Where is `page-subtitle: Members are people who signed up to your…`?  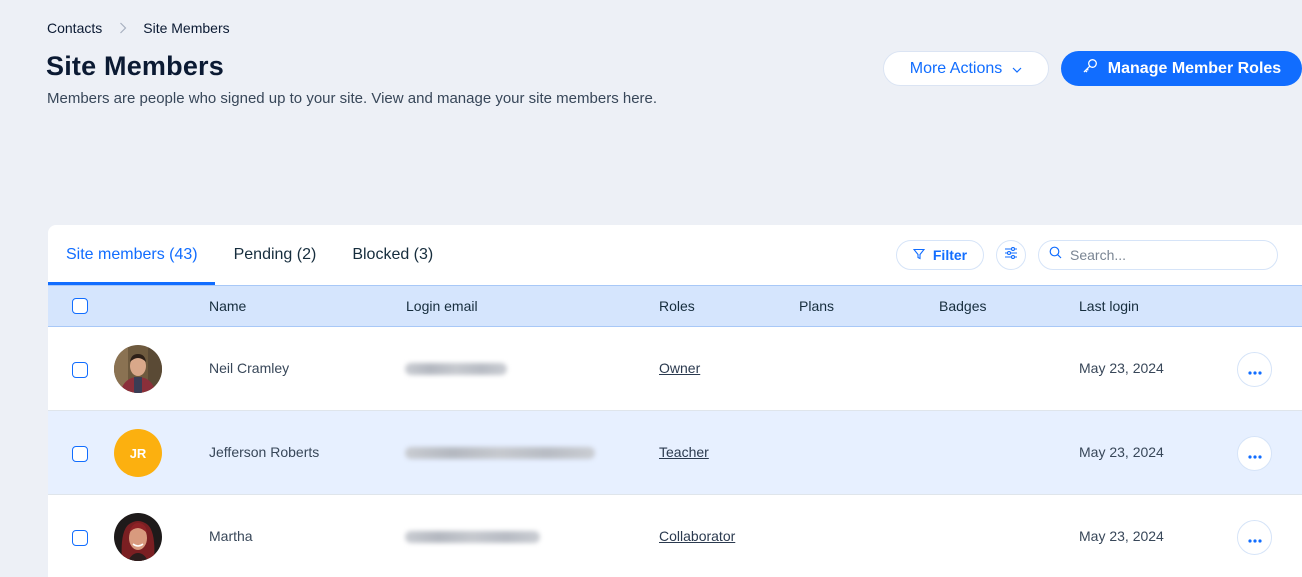
page-subtitle: Members are people who signed up to your… is located at coordinates (352, 98).